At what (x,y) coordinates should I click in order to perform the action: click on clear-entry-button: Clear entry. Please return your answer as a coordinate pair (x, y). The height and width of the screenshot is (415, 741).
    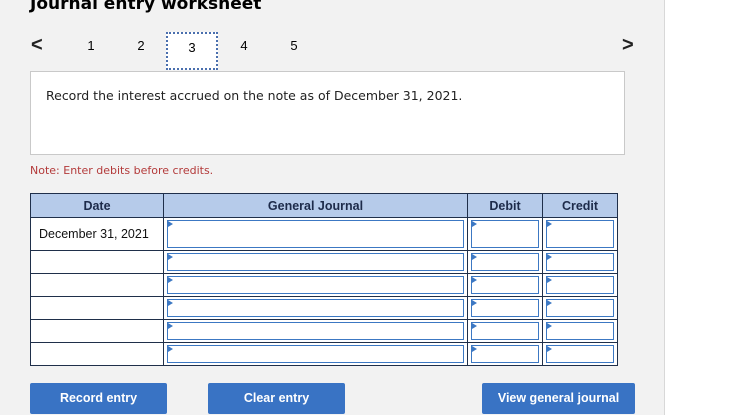
    Looking at the image, I should click on (276, 398).